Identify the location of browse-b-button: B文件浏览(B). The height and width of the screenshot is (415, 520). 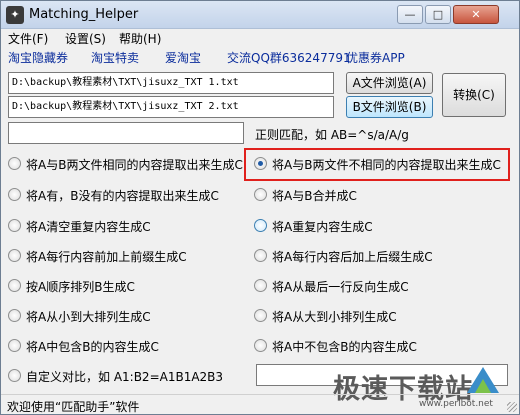
(389, 107).